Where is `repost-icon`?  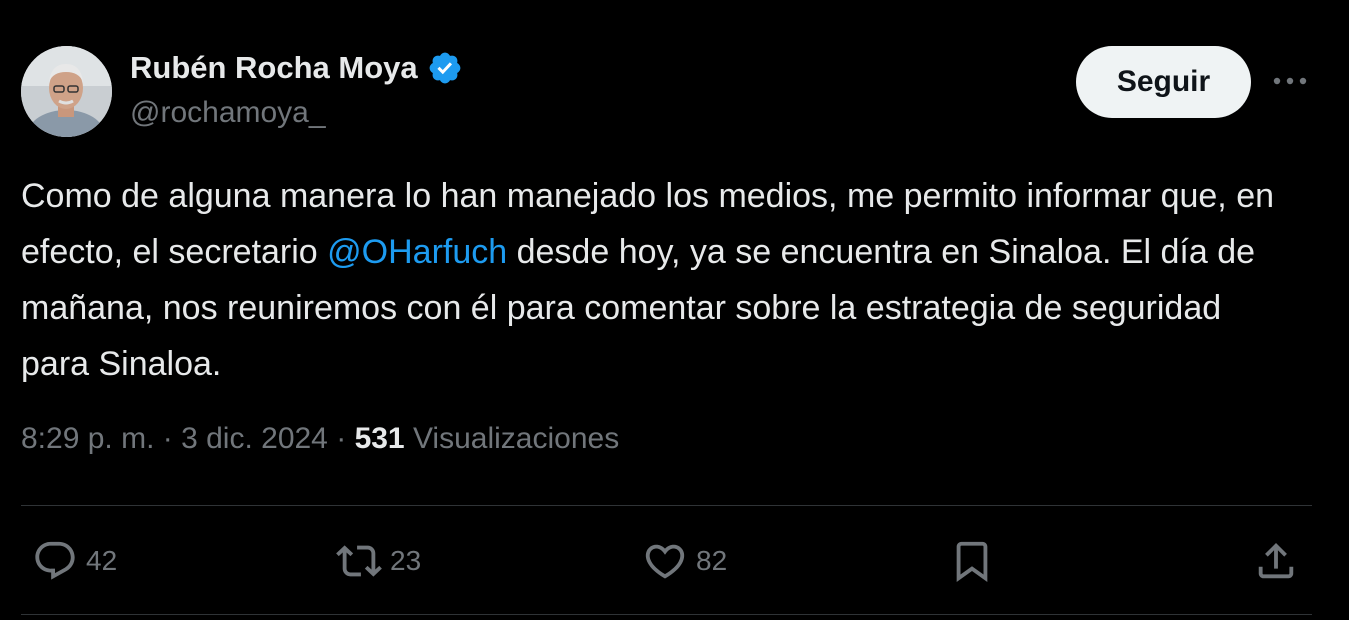
repost-icon is located at coordinates (359, 561).